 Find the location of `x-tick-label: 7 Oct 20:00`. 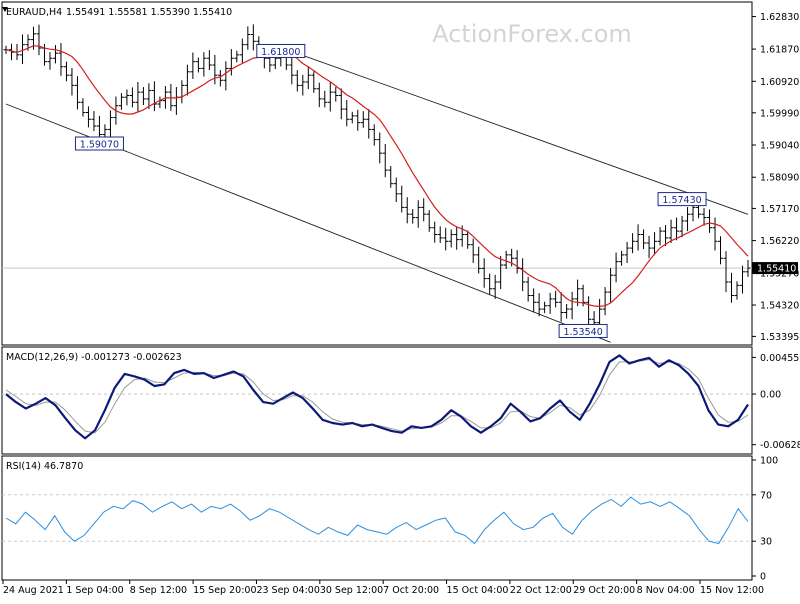

x-tick-label: 7 Oct 20:00 is located at coordinates (411, 590).